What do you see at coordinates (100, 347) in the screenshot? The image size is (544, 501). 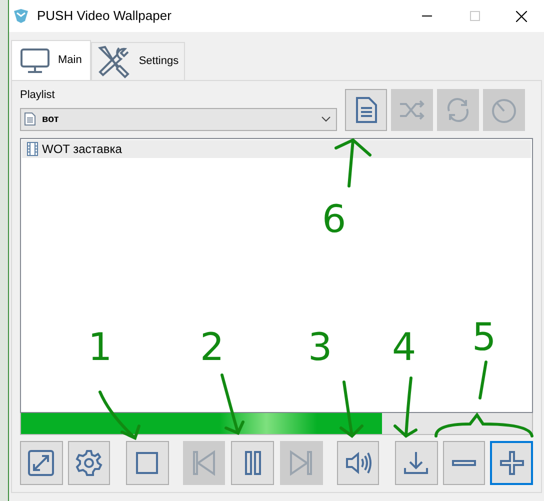 I see `annotation-number: 1` at bounding box center [100, 347].